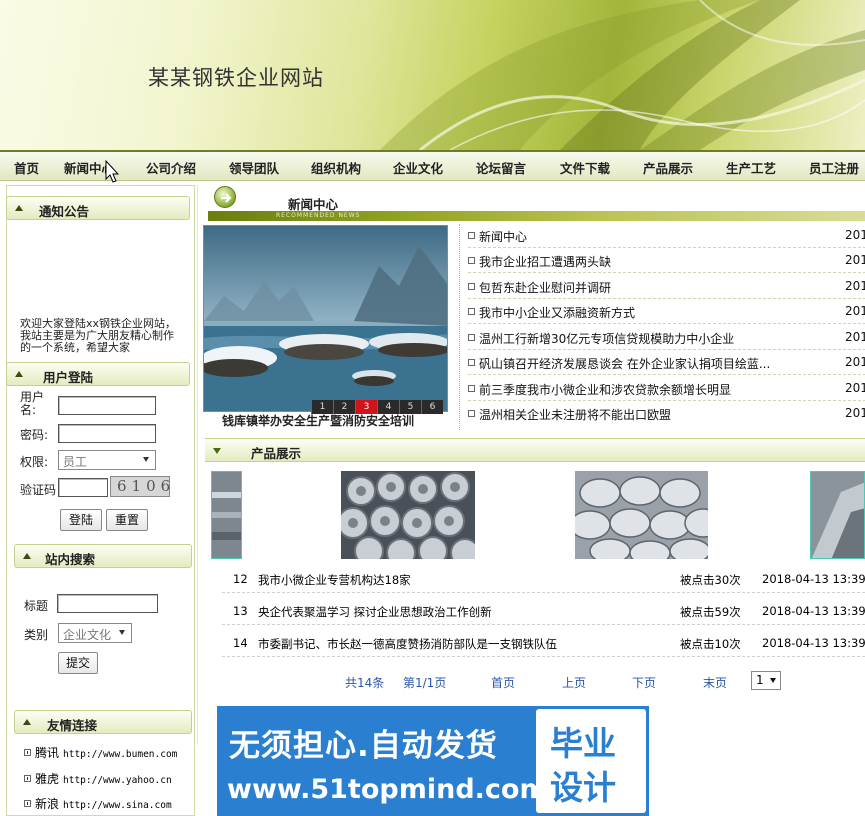  Describe the element at coordinates (574, 682) in the screenshot. I see `pagination-prev: 上页` at that location.